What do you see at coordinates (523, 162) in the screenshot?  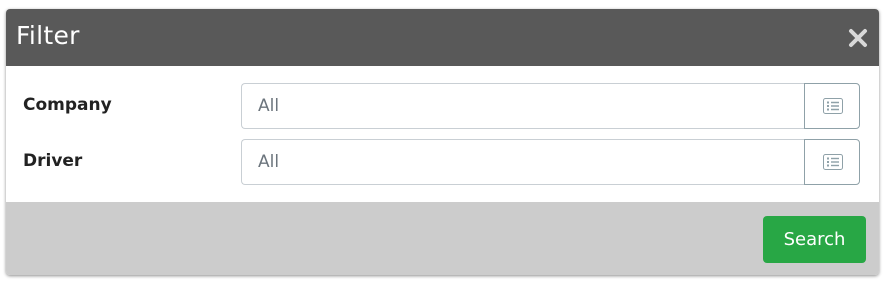 I see `driver-input` at bounding box center [523, 162].